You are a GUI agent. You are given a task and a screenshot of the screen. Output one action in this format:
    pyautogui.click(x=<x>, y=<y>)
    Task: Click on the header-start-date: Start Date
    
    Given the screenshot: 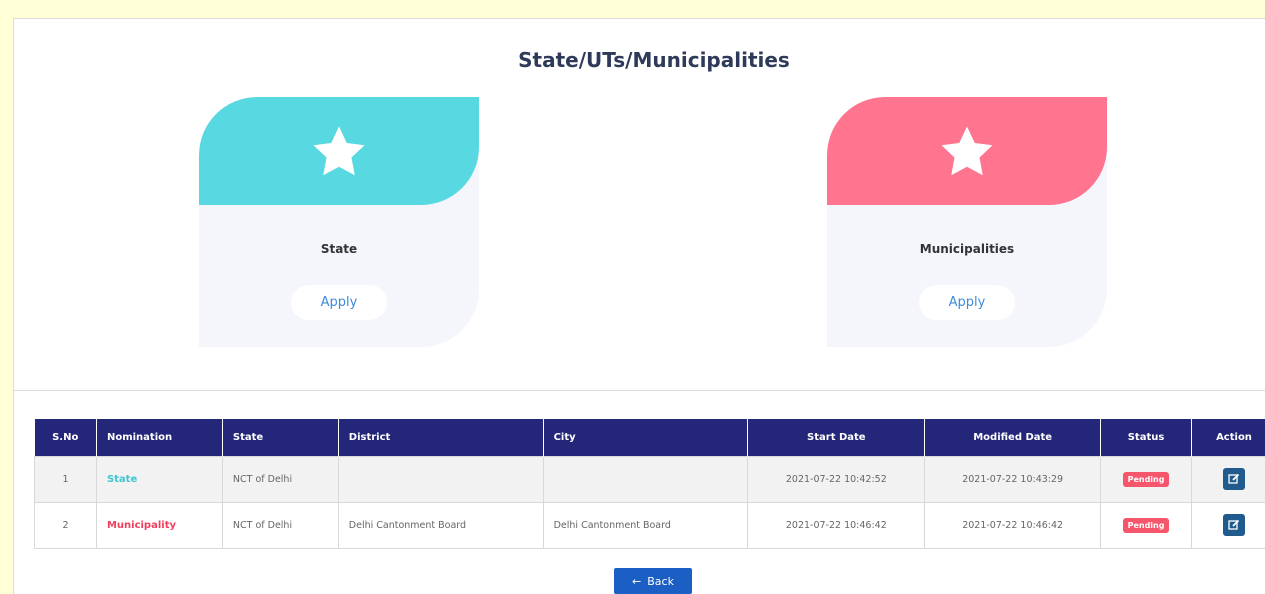 What is the action you would take?
    pyautogui.click(x=836, y=437)
    